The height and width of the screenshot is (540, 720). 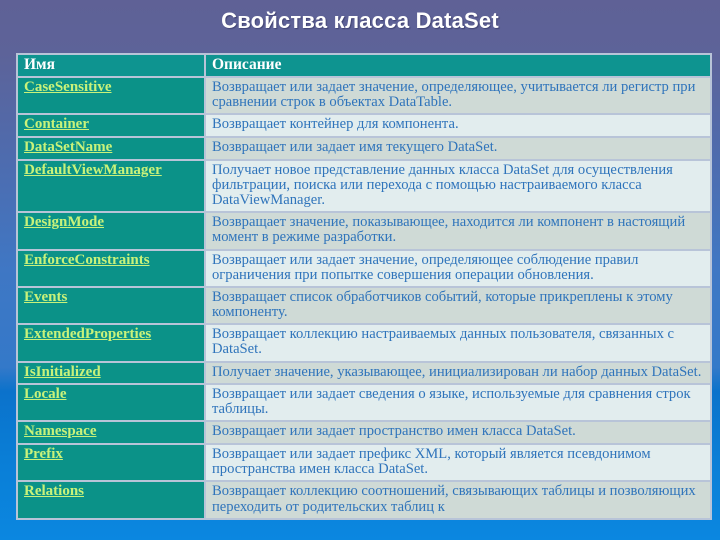 What do you see at coordinates (87, 260) in the screenshot?
I see `property-name-link: EnforceConstraints` at bounding box center [87, 260].